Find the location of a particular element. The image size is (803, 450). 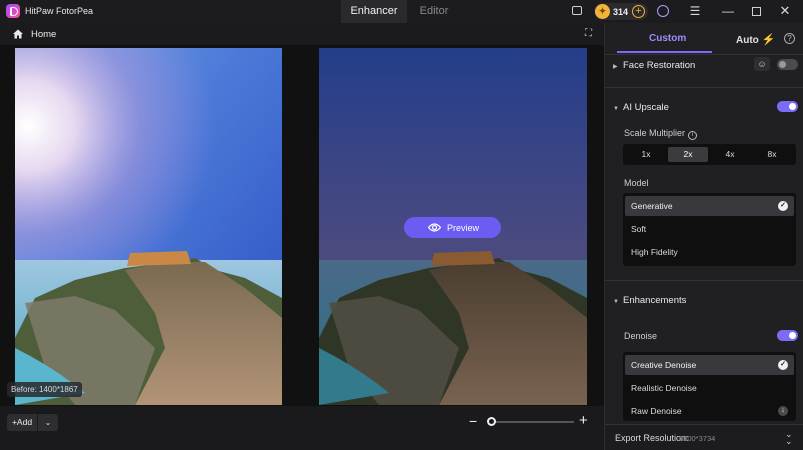

preview-label: Preview is located at coordinates (463, 228).